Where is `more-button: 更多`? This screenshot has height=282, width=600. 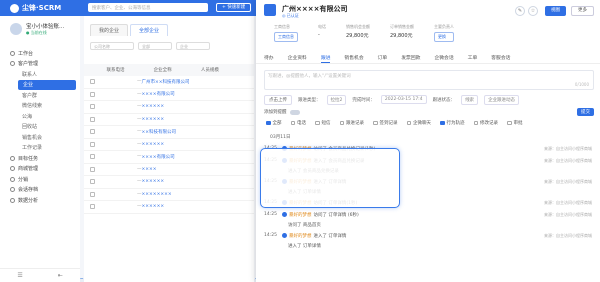
more-button: 更多 is located at coordinates (582, 11).